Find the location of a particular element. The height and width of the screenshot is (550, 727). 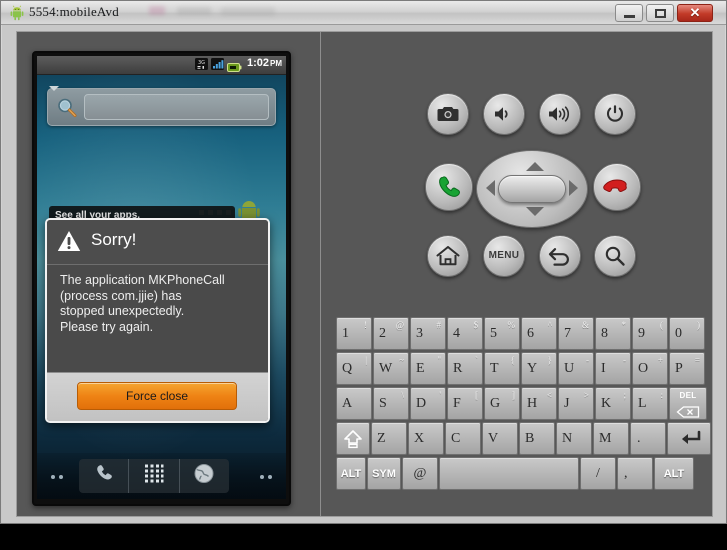

shift-arrow-icon is located at coordinates (353, 438).